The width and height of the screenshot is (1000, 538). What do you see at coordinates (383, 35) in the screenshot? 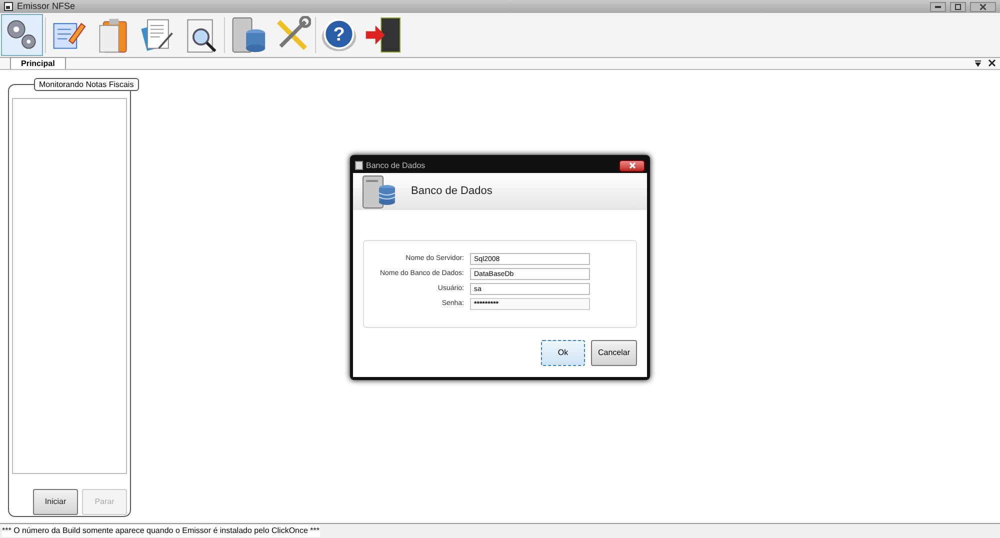
I see `exit-door-icon` at bounding box center [383, 35].